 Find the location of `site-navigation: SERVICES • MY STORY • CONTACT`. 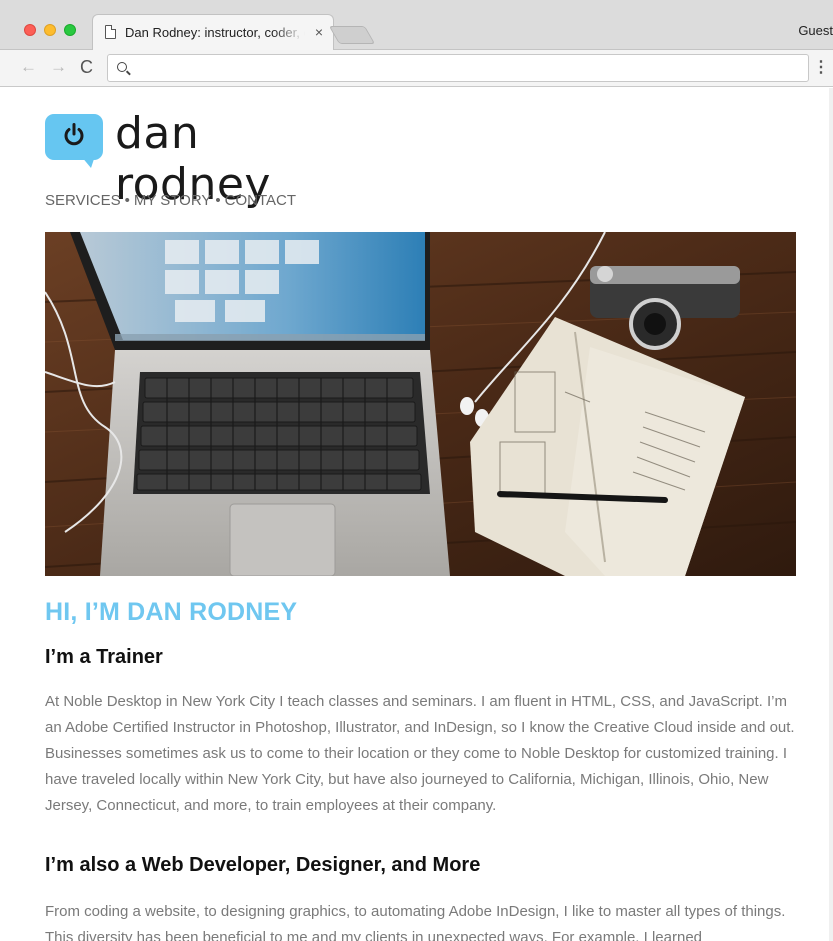

site-navigation: SERVICES • MY STORY • CONTACT is located at coordinates (170, 200).